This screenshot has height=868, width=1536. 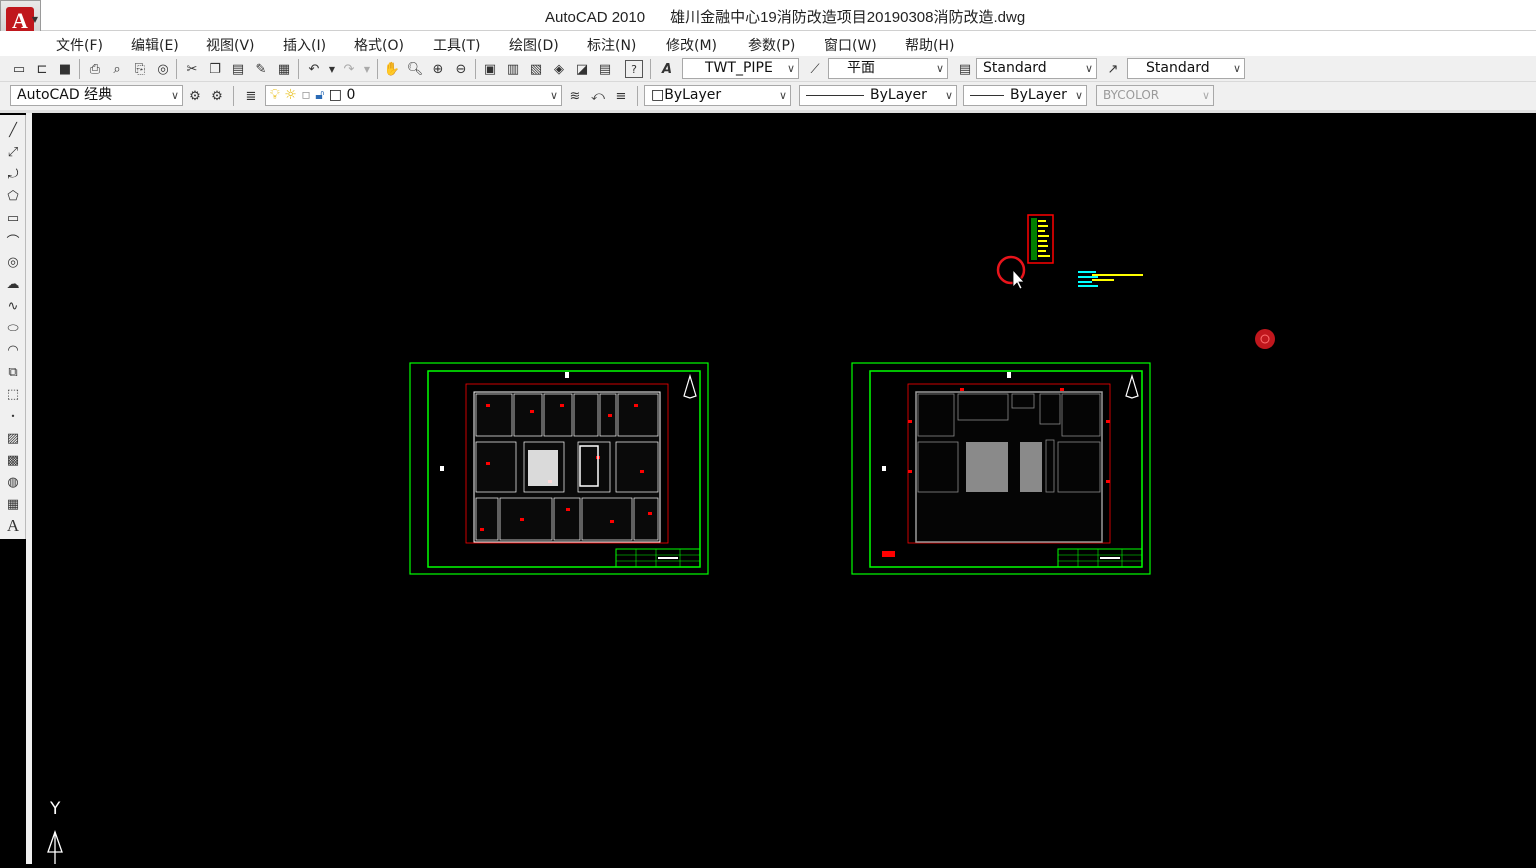 What do you see at coordinates (284, 69) in the screenshot?
I see `blockeditor-icon: ▦` at bounding box center [284, 69].